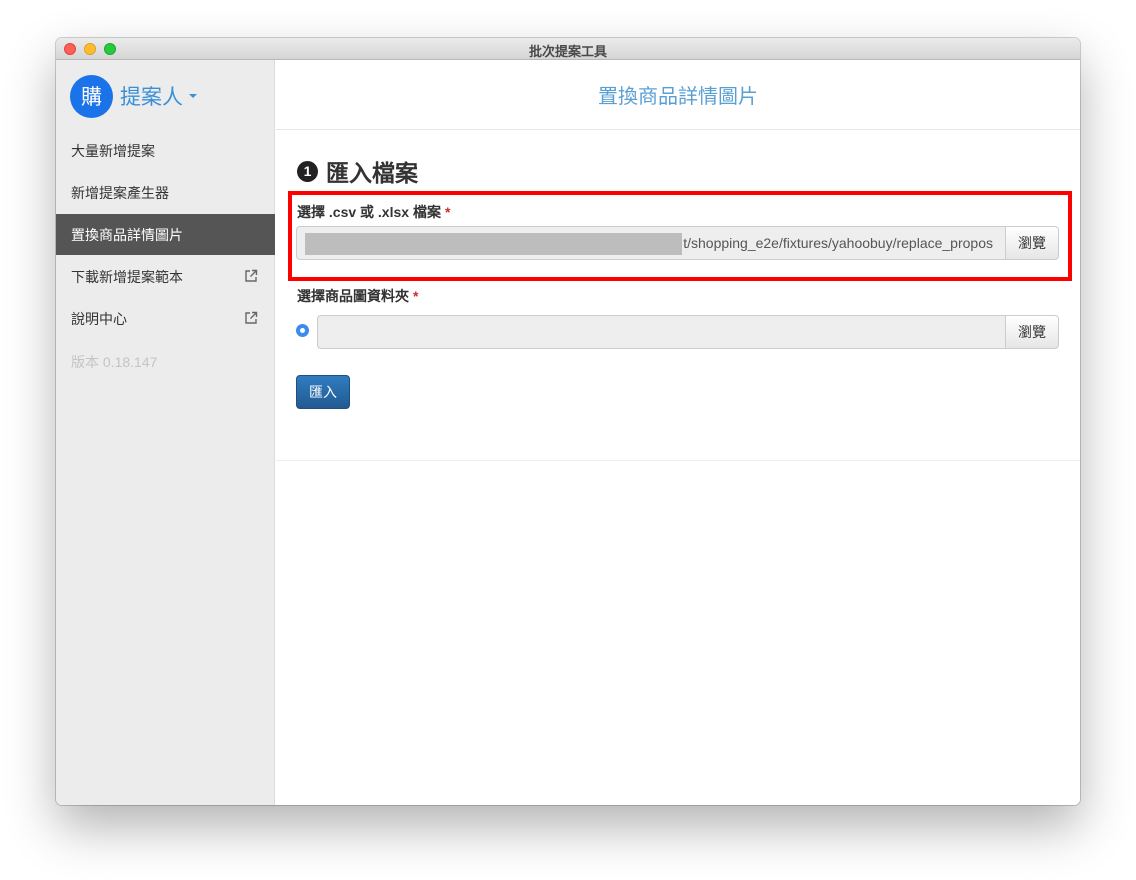  What do you see at coordinates (372, 173) in the screenshot?
I see `section-title-text: 匯入檔案` at bounding box center [372, 173].